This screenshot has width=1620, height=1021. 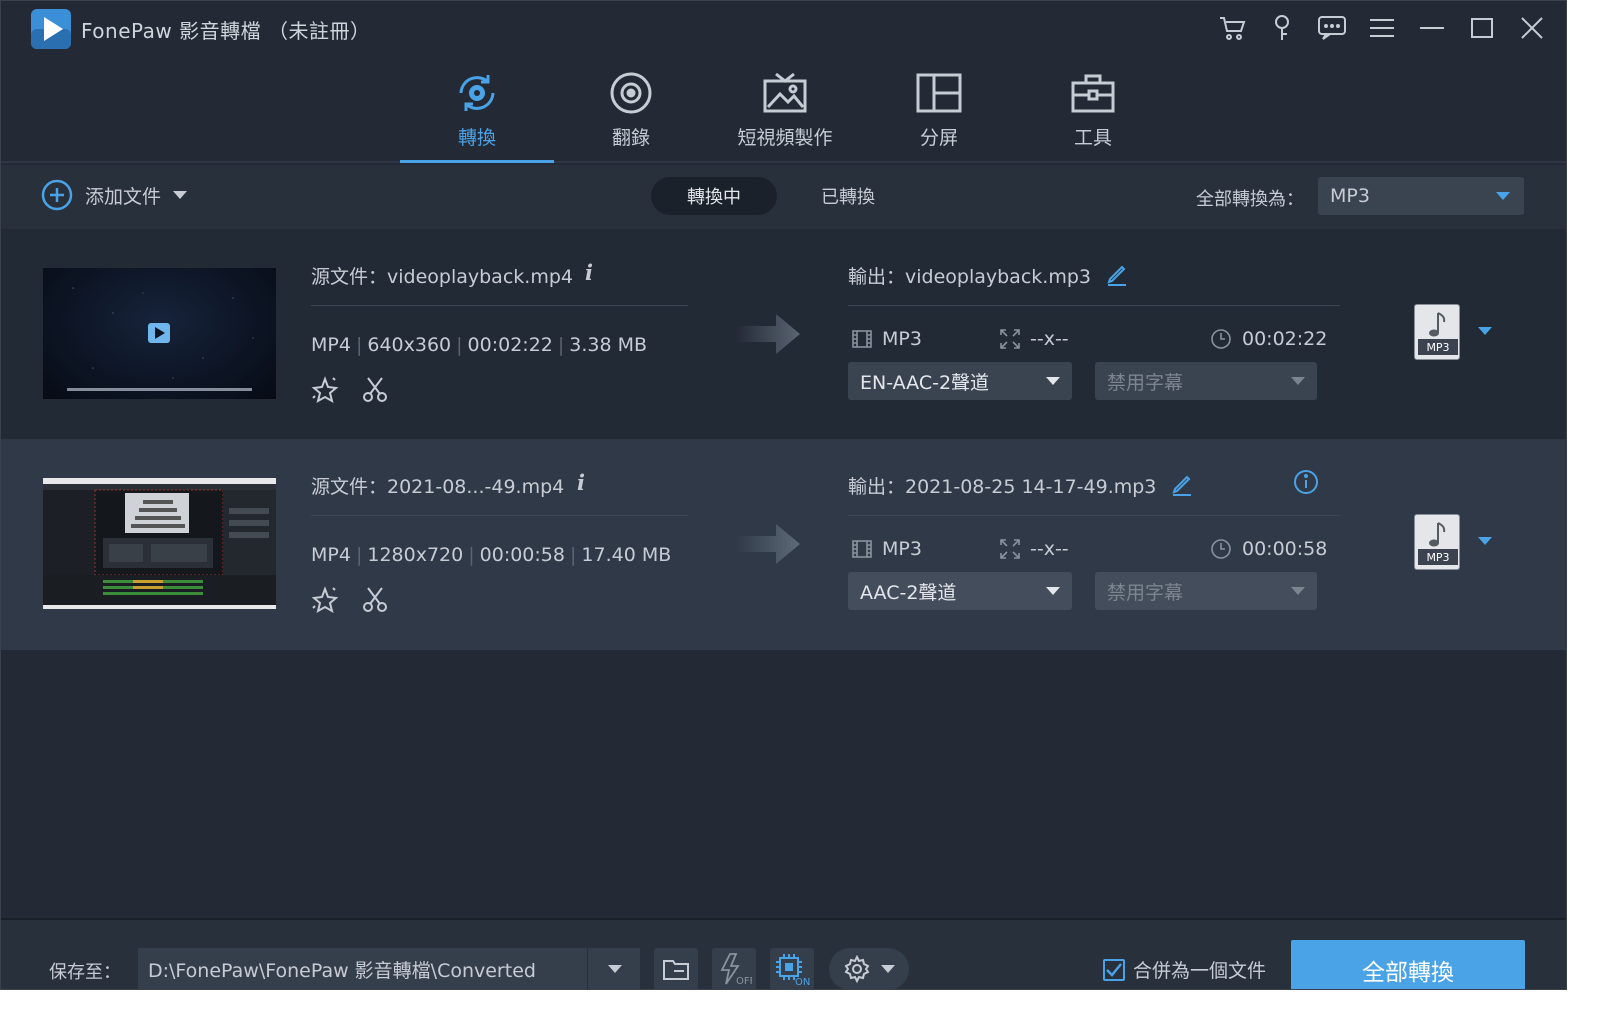 I want to click on gear-icon, so click(x=857, y=969).